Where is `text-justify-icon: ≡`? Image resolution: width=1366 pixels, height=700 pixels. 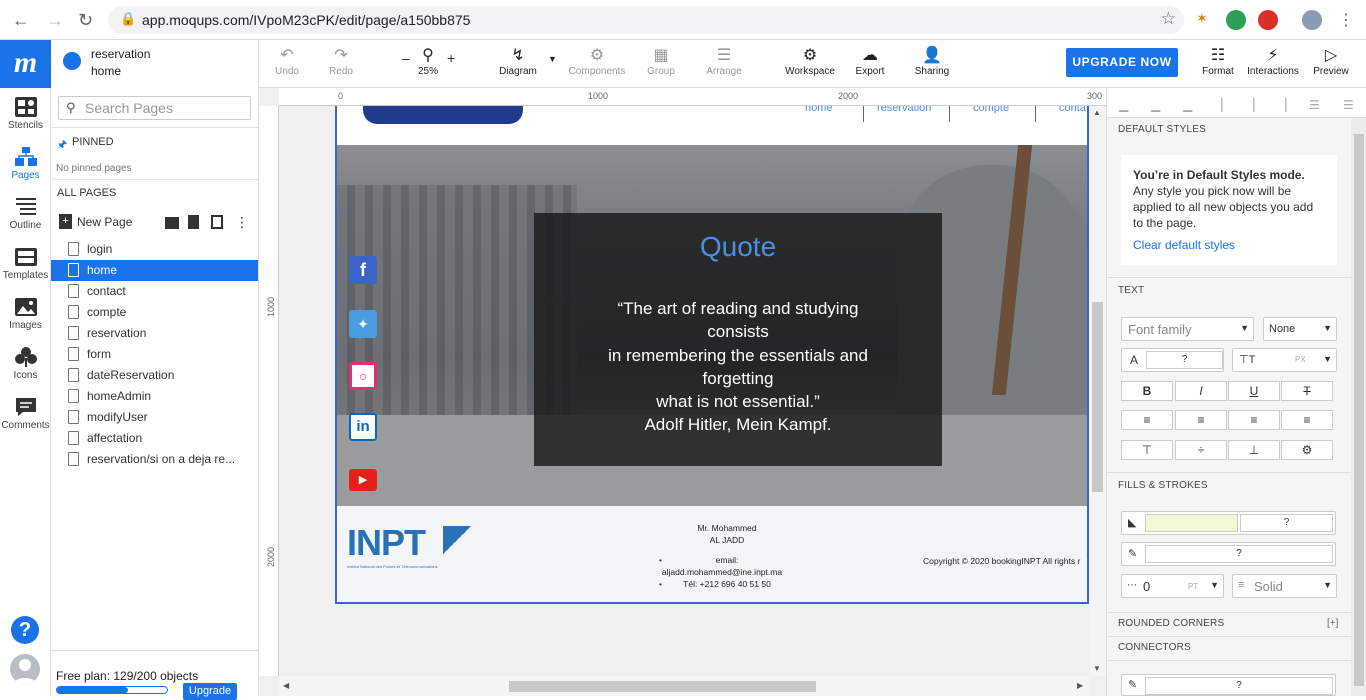 text-justify-icon: ≡ is located at coordinates (1307, 420).